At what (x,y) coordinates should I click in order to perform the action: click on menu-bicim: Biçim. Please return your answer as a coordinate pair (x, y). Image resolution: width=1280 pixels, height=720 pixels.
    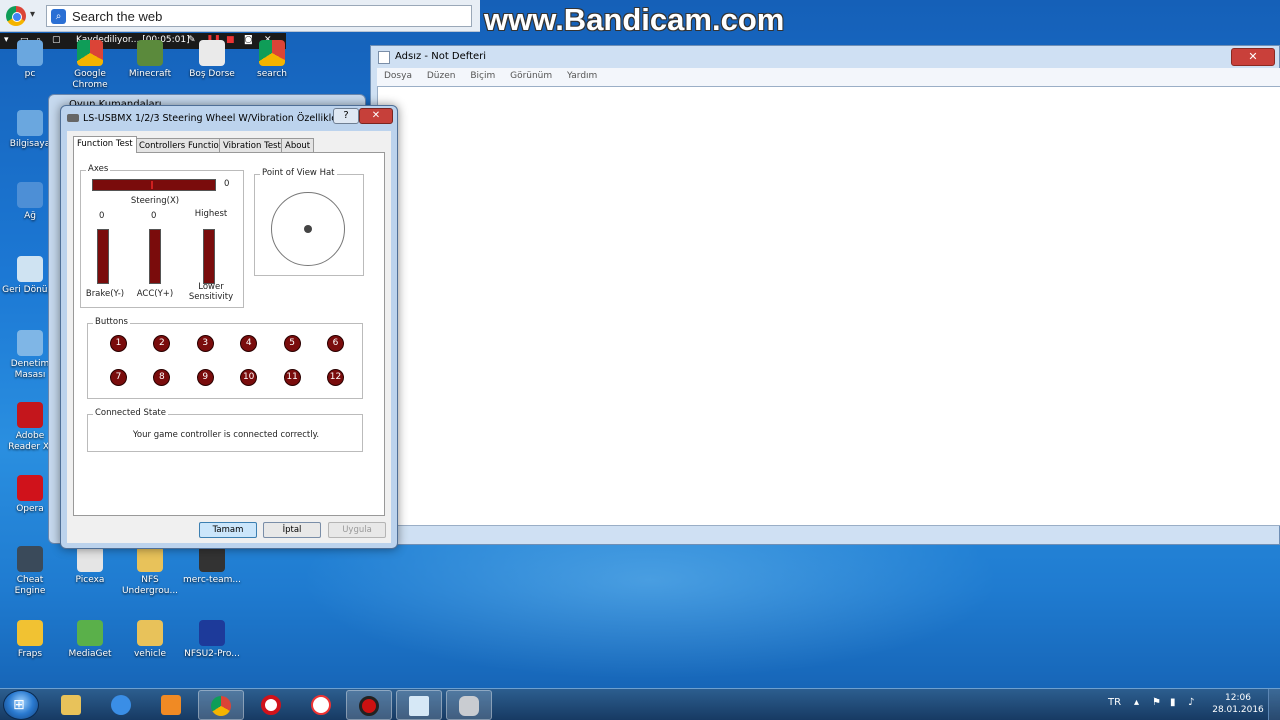
    Looking at the image, I should click on (482, 76).